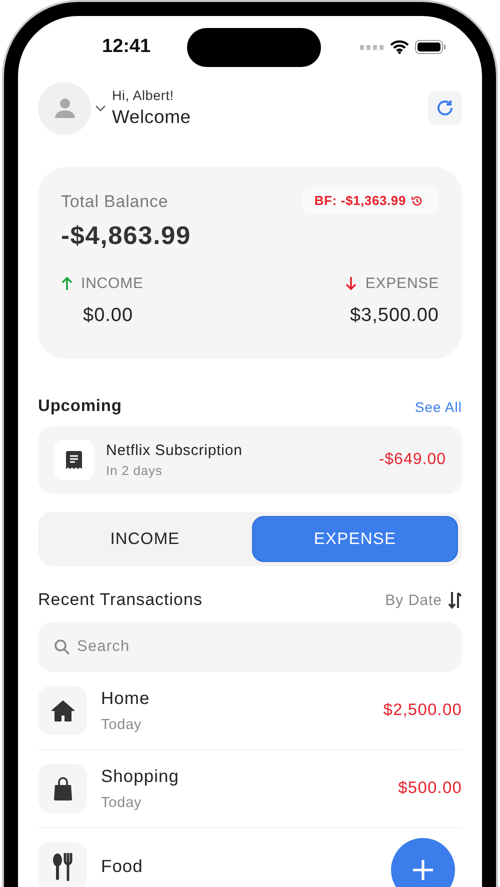 The image size is (500, 887). I want to click on chevron-down-icon, so click(100, 108).